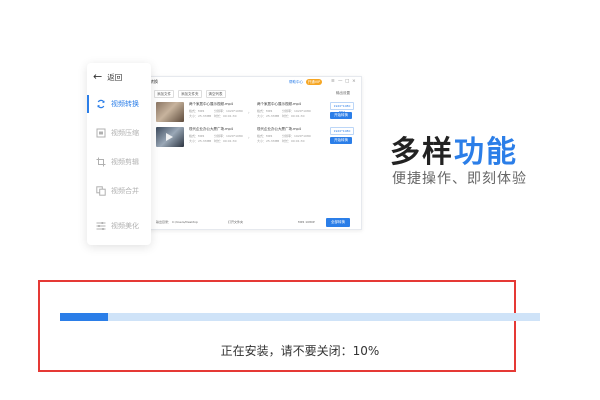  Describe the element at coordinates (115, 77) in the screenshot. I see `back-label: 返回` at that location.